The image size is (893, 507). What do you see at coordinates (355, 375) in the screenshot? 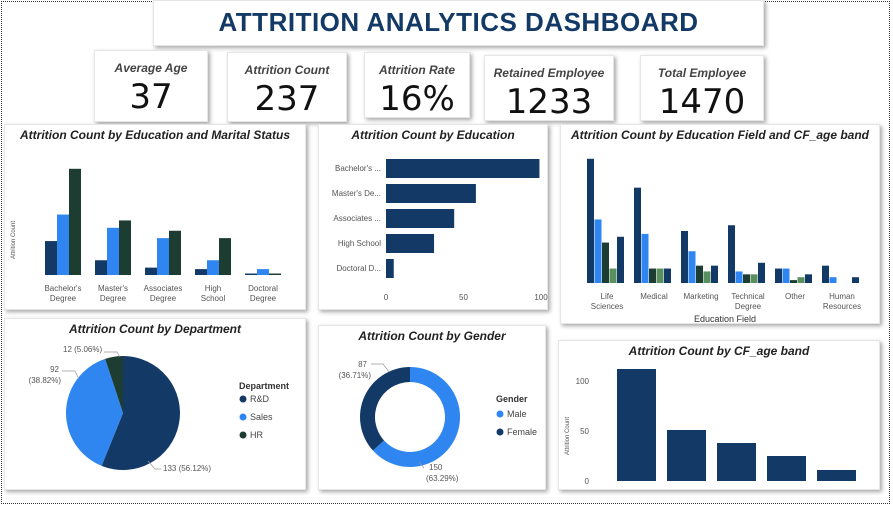
I see `data-label: (36.71%)` at bounding box center [355, 375].